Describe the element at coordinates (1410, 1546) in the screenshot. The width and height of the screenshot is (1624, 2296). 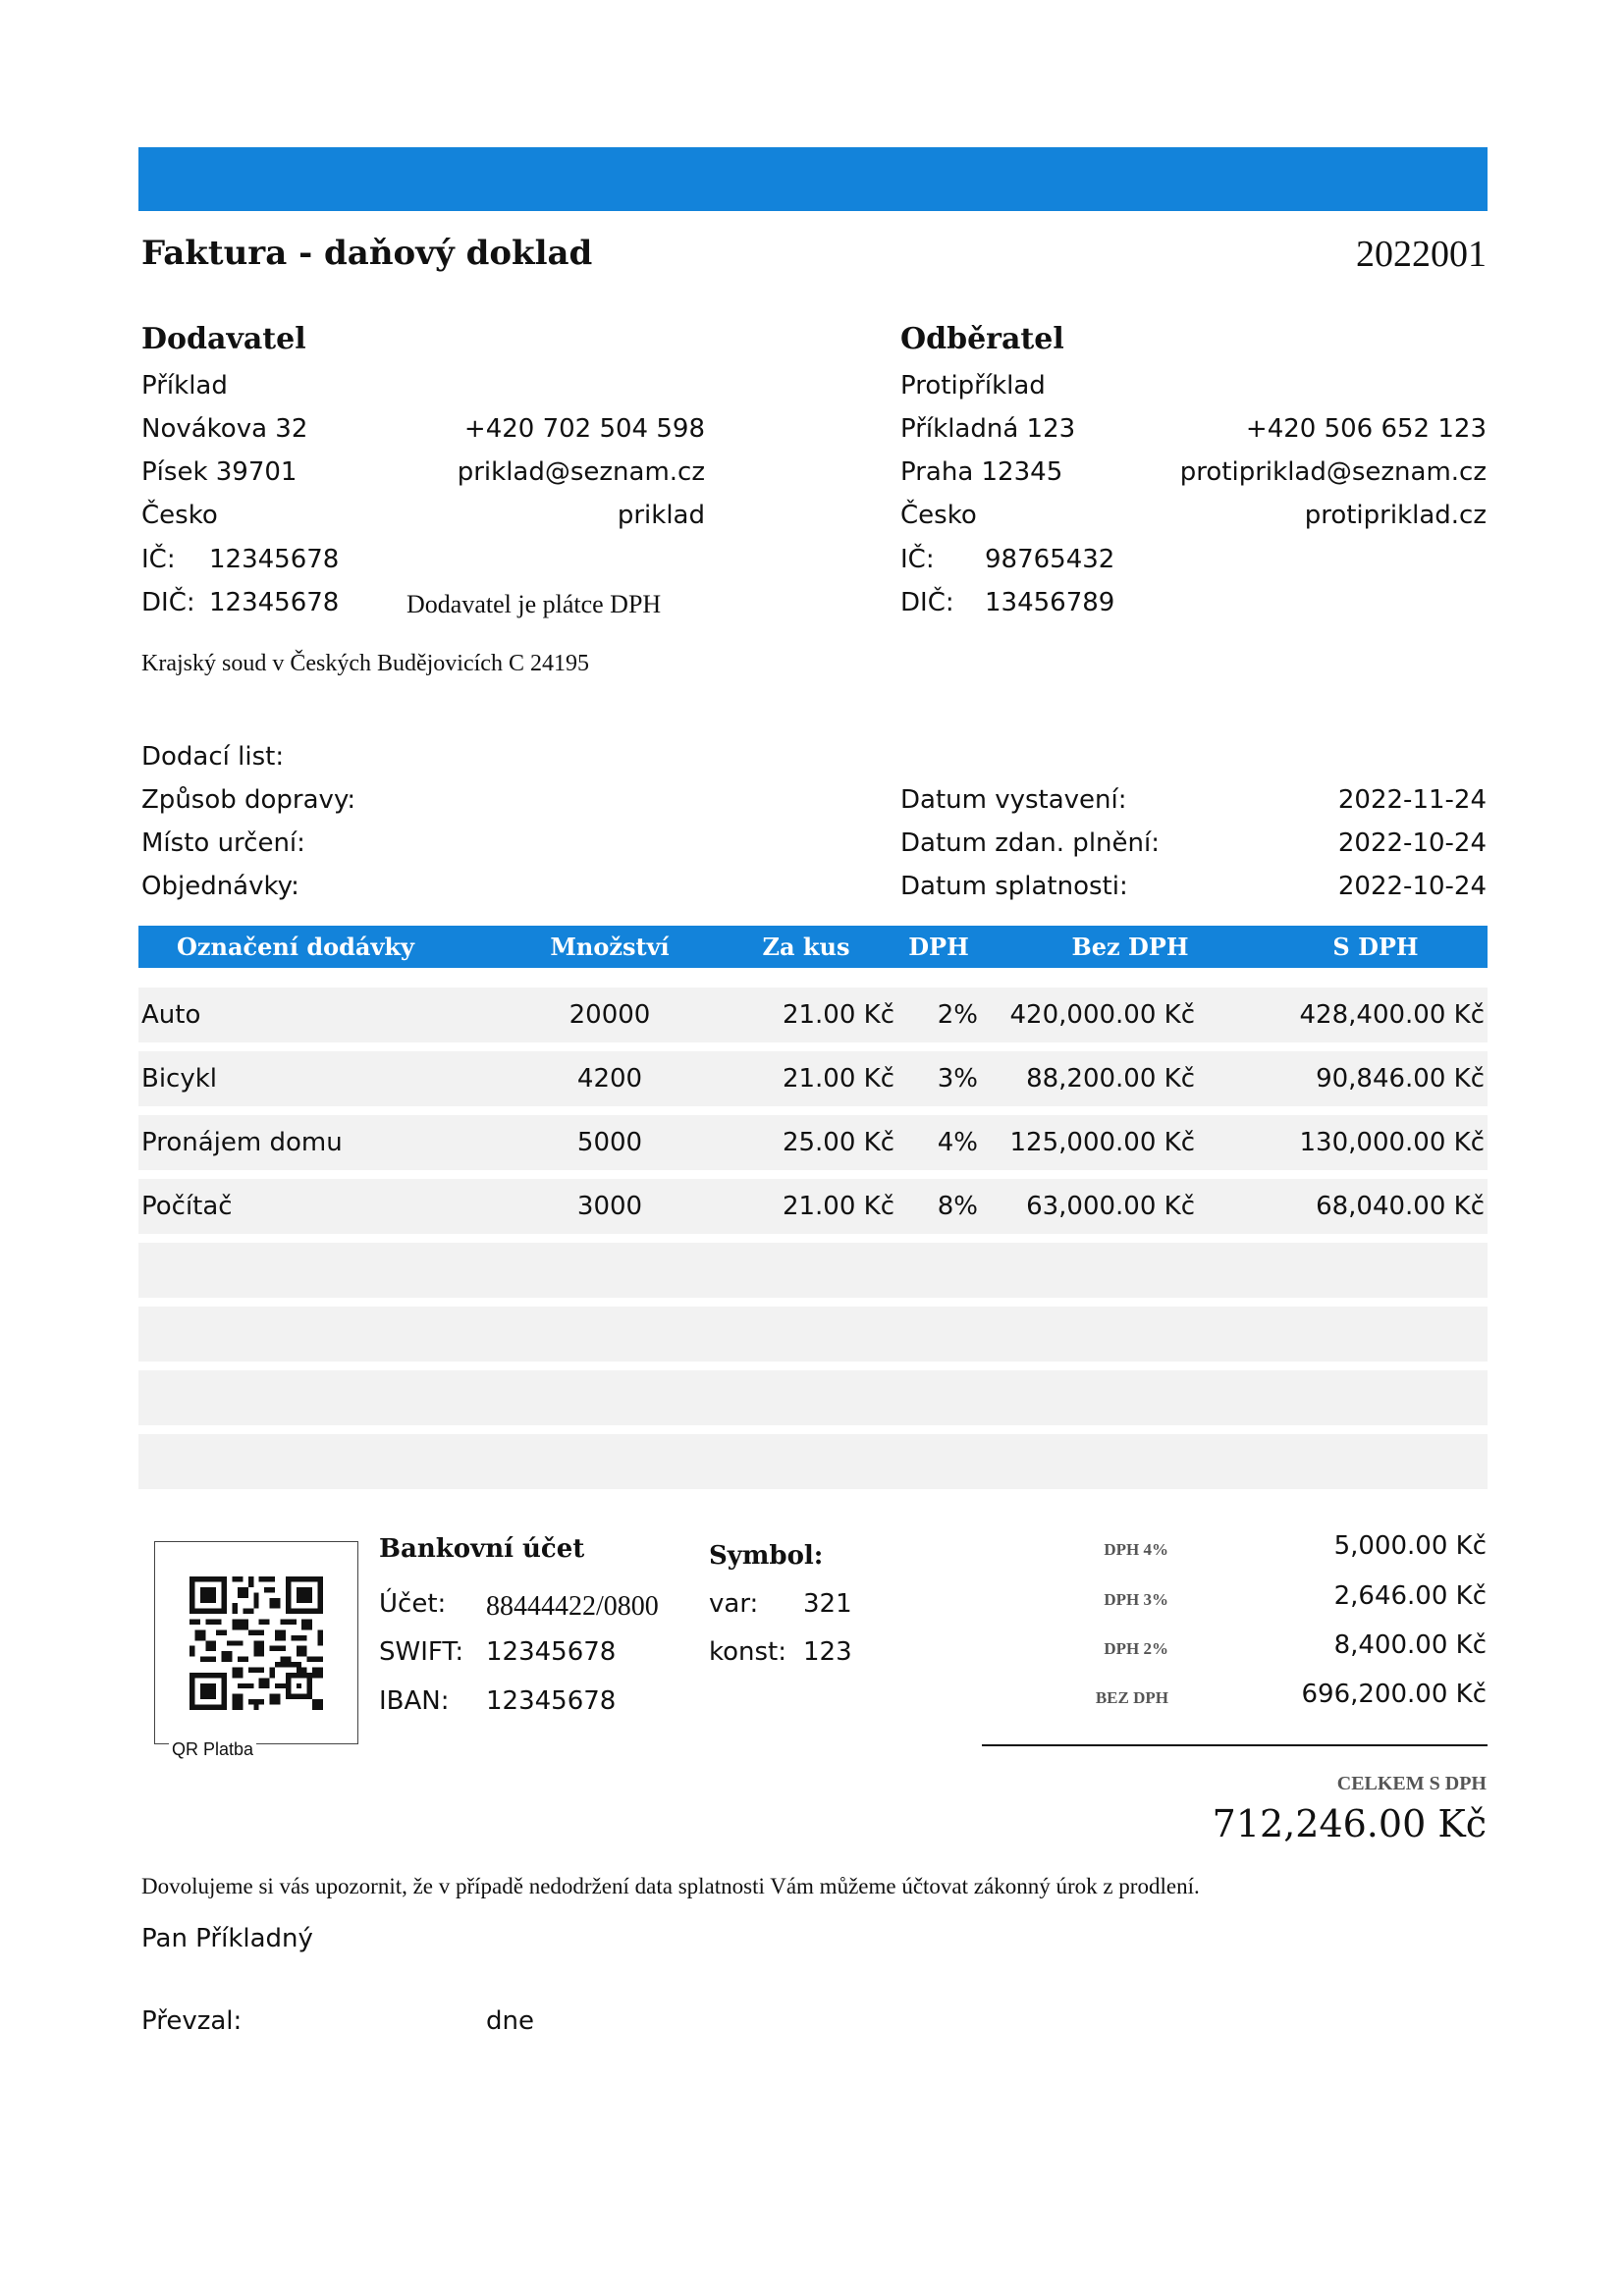
I see `summary-value-vat4: 5,000.00 Kč` at that location.